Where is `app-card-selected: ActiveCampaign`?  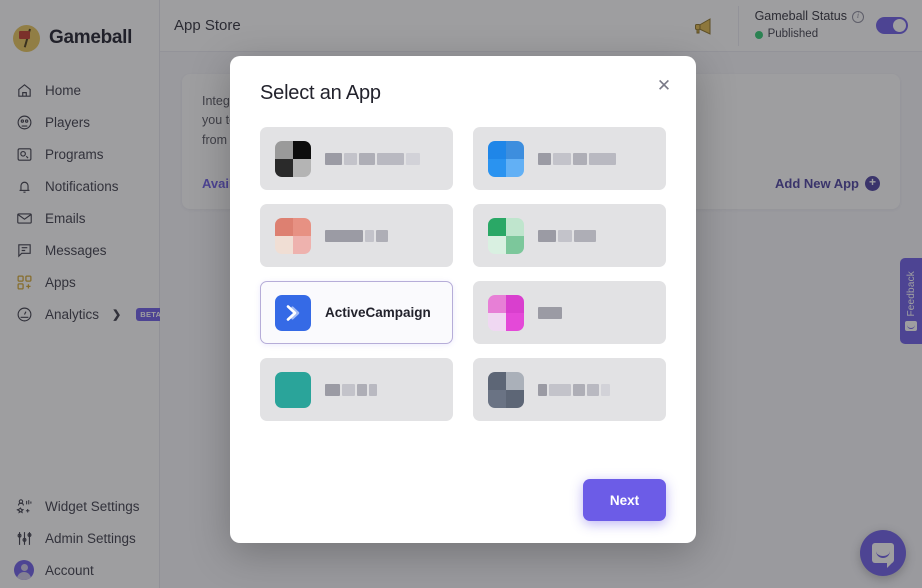
app-card-selected: ActiveCampaign is located at coordinates (356, 312).